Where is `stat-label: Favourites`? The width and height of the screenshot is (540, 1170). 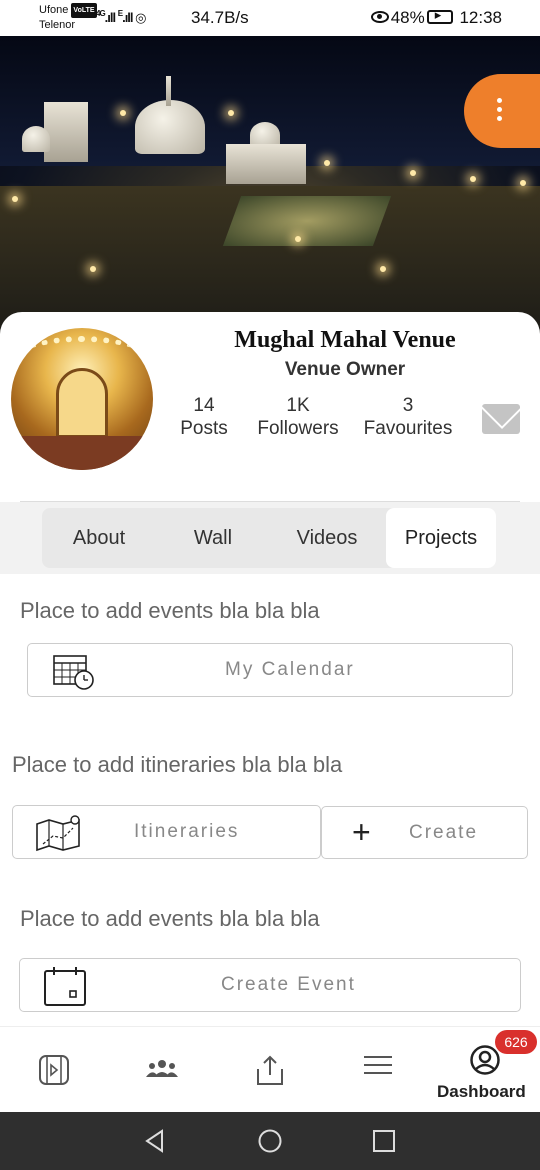
stat-label: Favourites is located at coordinates (408, 428).